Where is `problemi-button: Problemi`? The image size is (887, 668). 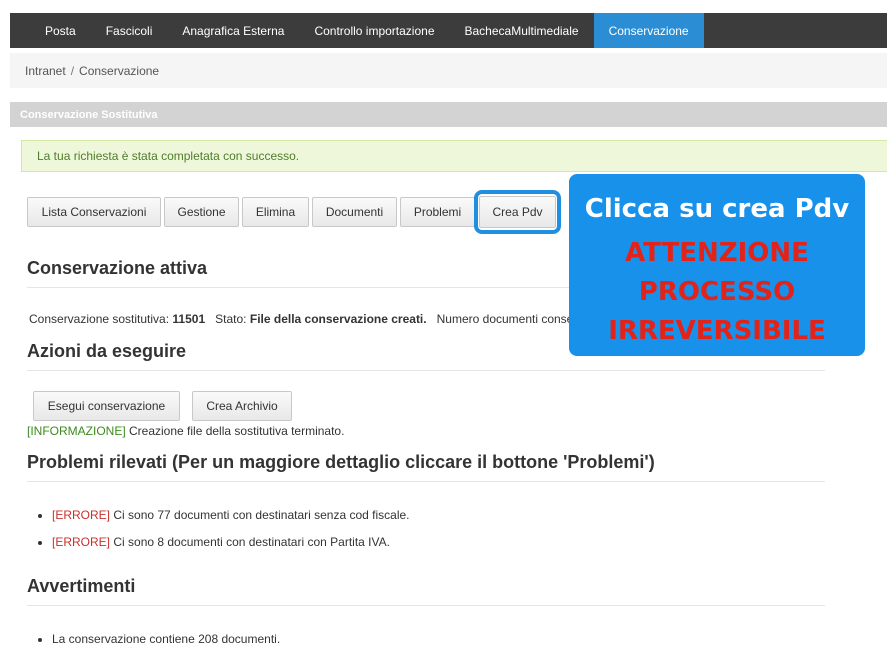
problemi-button: Problemi is located at coordinates (437, 212).